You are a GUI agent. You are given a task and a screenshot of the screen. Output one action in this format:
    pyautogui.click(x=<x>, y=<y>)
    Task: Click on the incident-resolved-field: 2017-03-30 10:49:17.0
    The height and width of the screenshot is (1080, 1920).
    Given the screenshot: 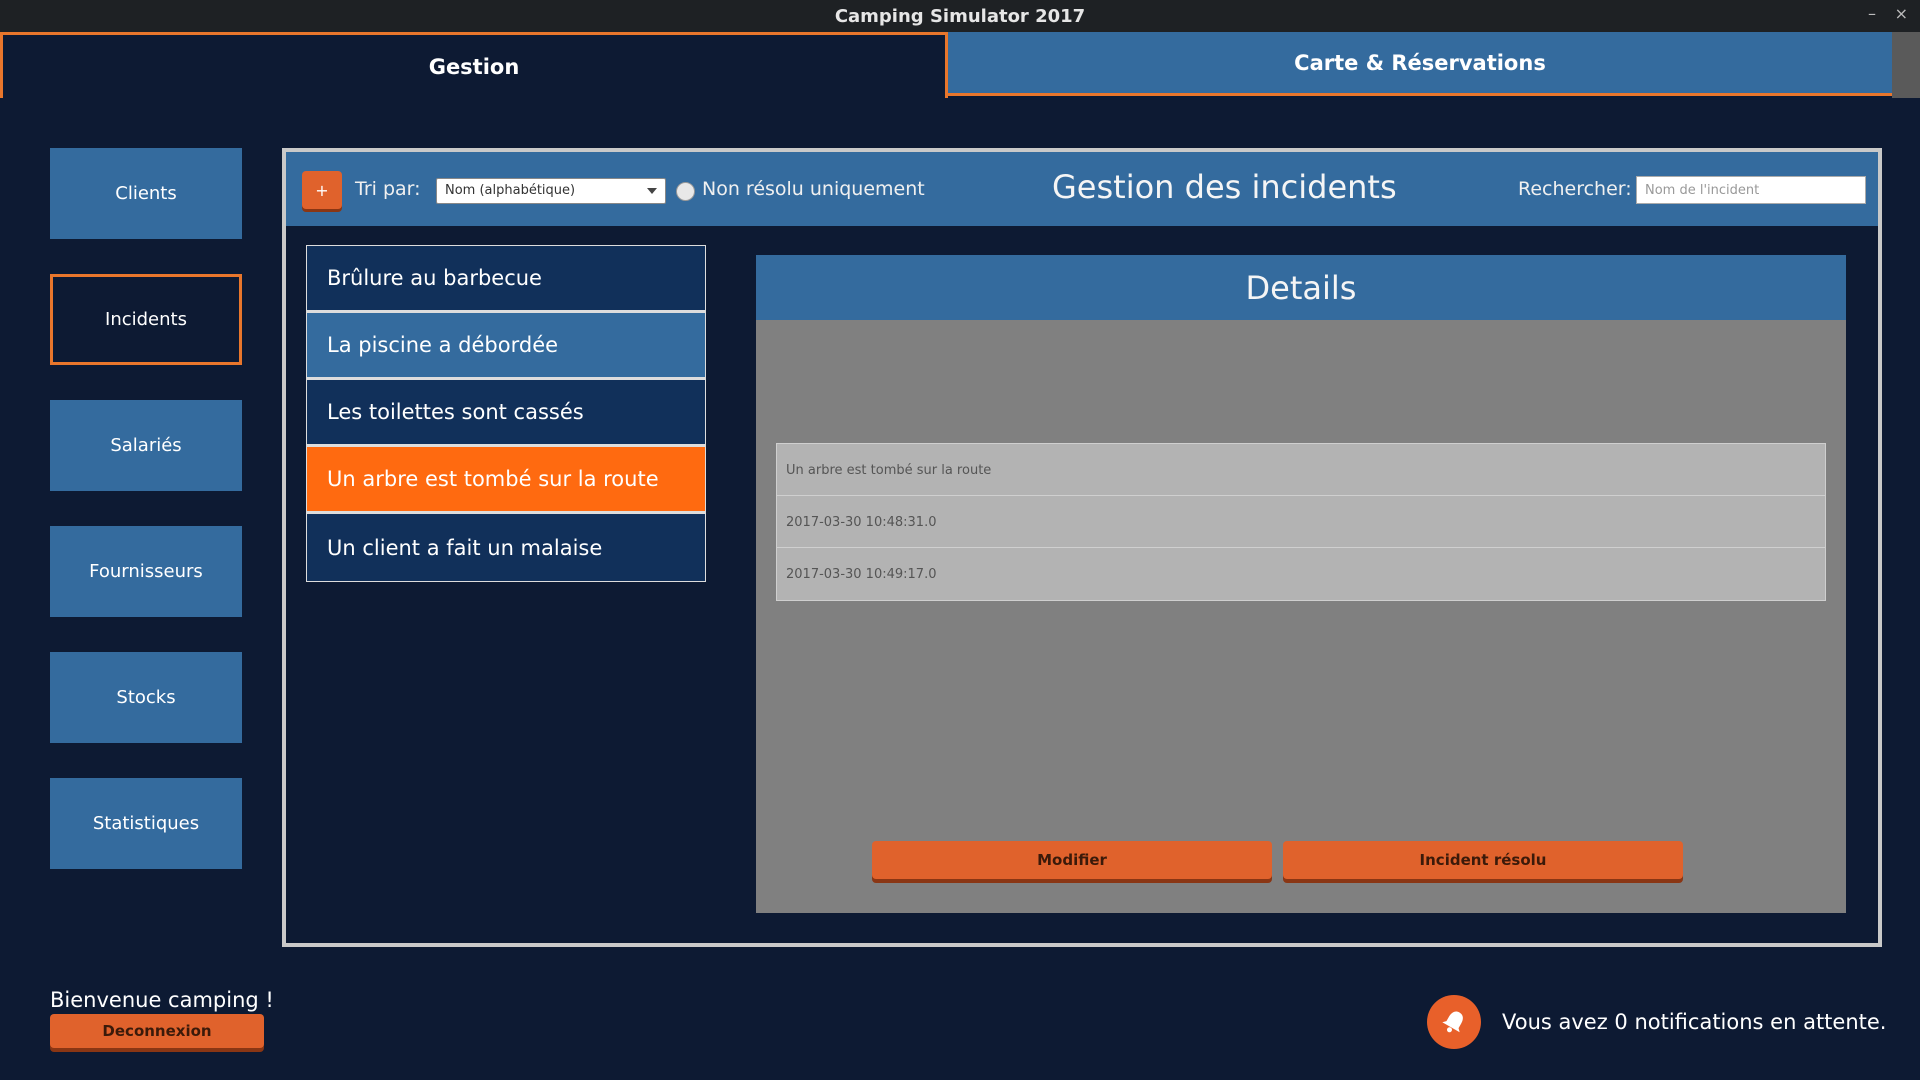 What is the action you would take?
    pyautogui.click(x=1301, y=574)
    